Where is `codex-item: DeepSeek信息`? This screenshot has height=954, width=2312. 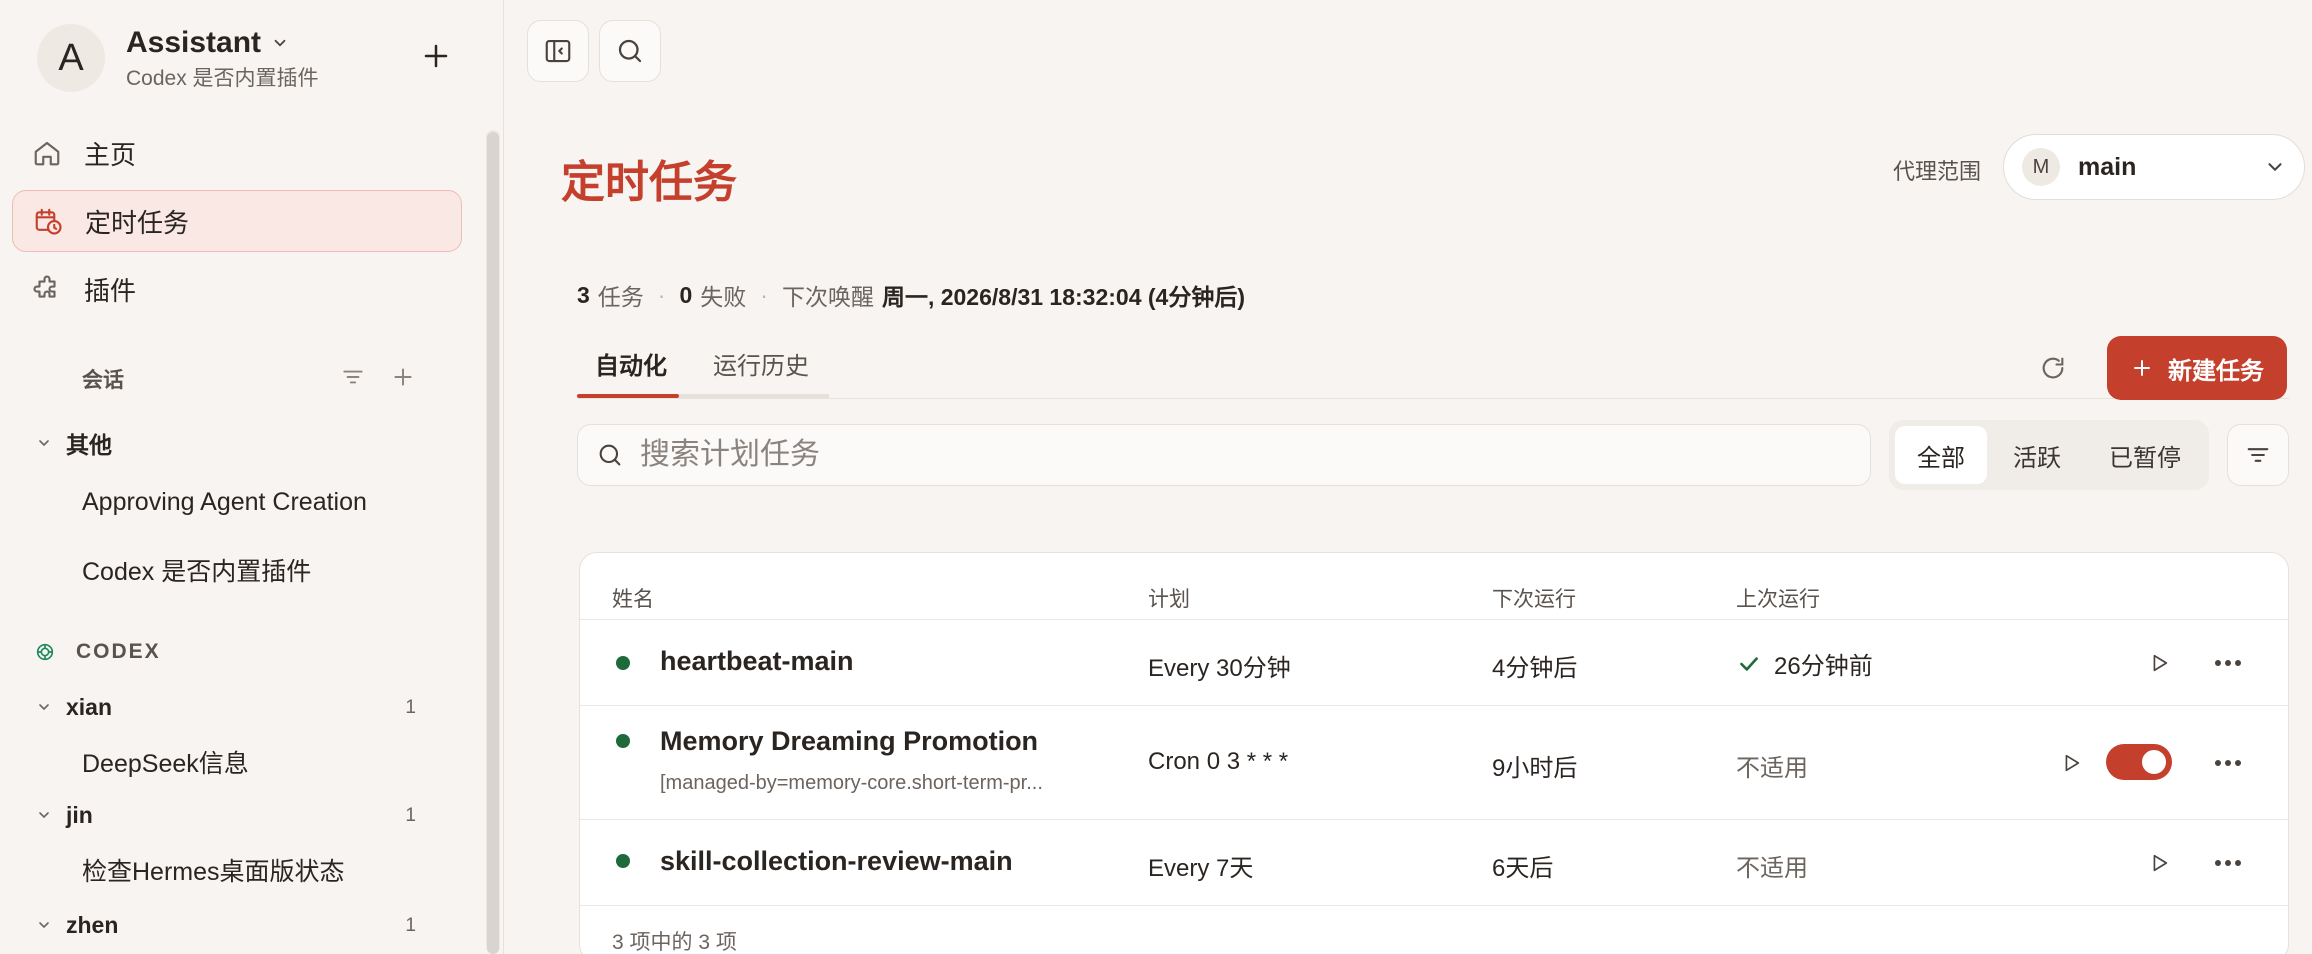 codex-item: DeepSeek信息 is located at coordinates (165, 762).